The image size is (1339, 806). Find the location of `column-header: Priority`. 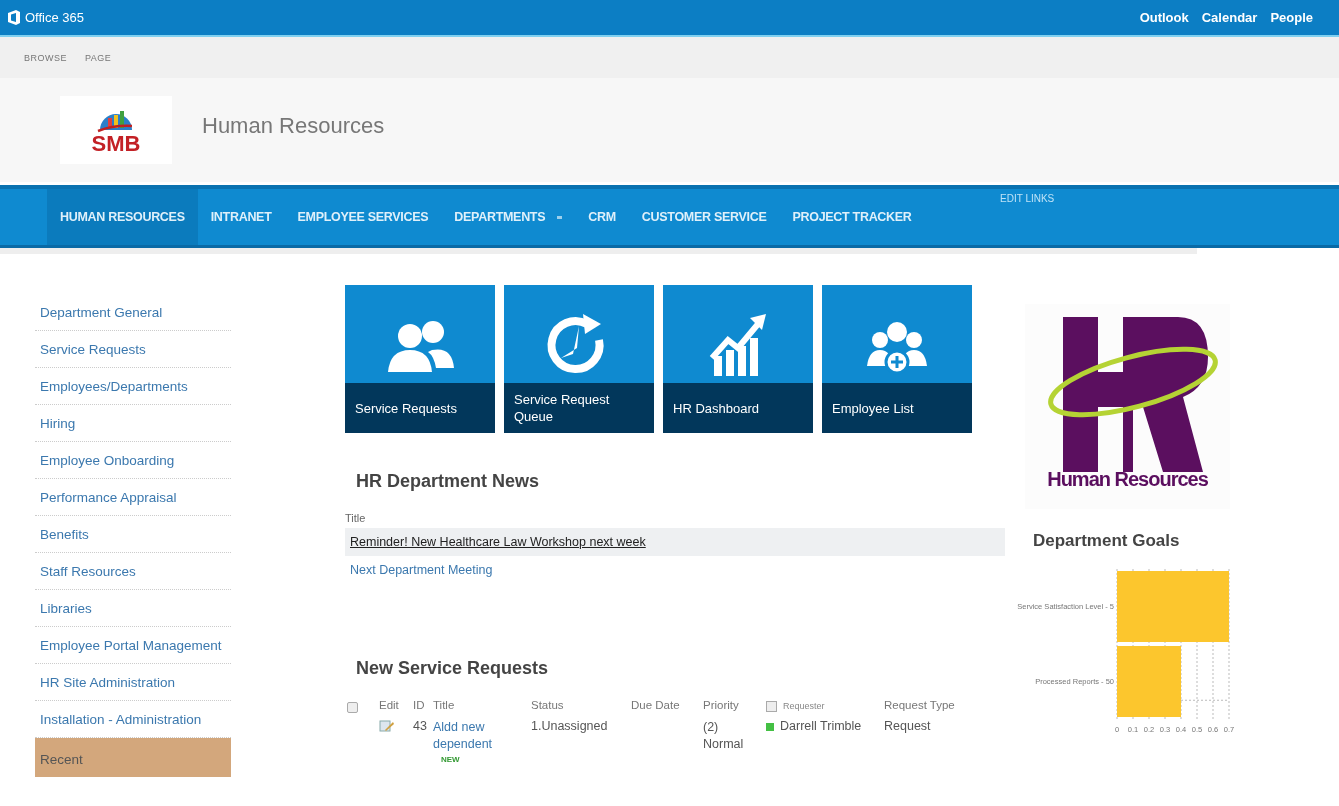

column-header: Priority is located at coordinates (734, 706).